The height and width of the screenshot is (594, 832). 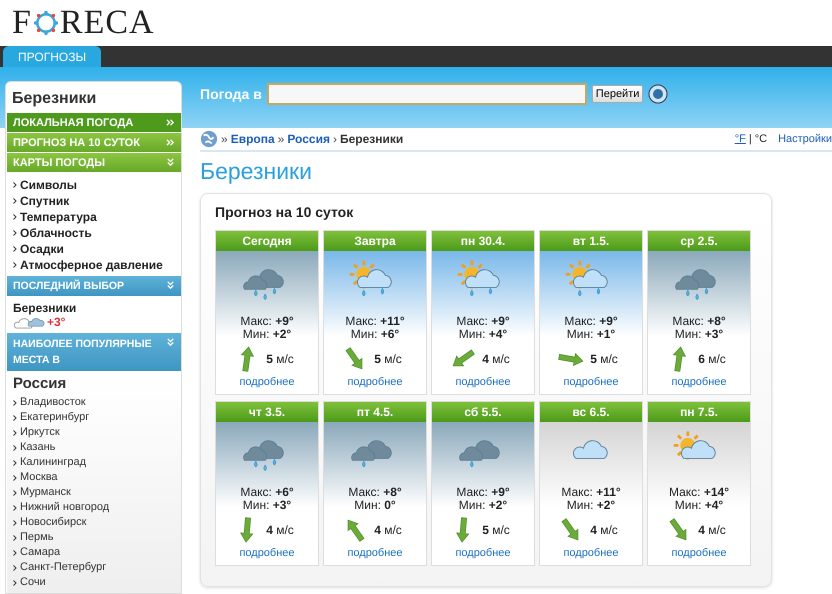 I want to click on menu-item: ЛОКАЛЬНАЯ ПОГОДА, so click(x=94, y=122).